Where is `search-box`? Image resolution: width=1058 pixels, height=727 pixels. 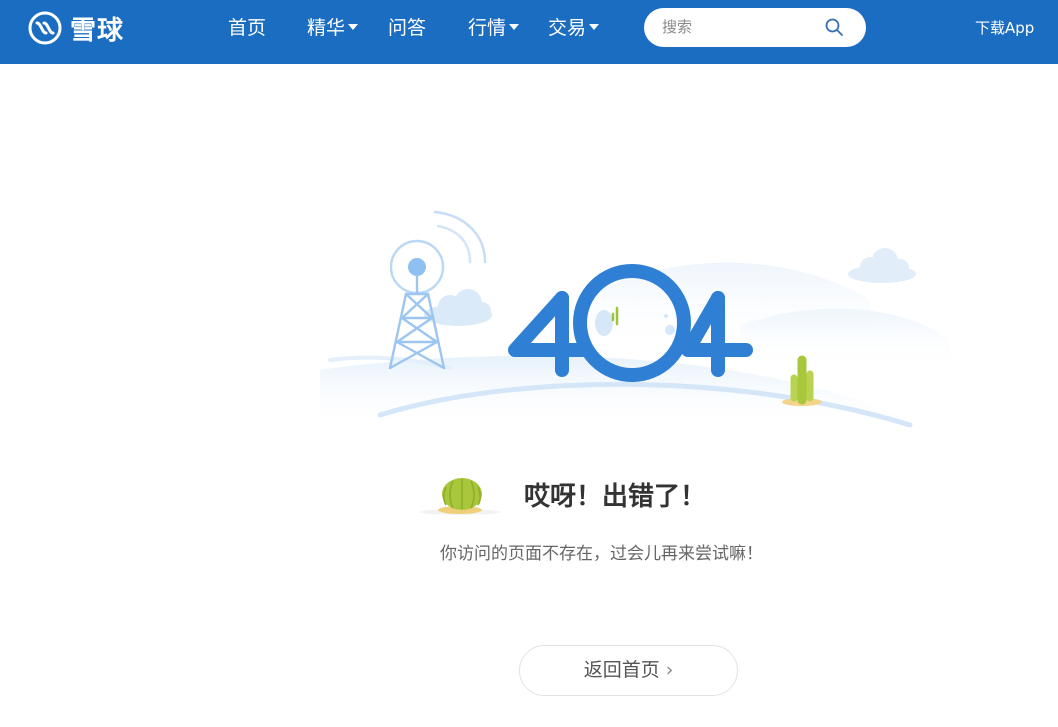
search-box is located at coordinates (755, 27).